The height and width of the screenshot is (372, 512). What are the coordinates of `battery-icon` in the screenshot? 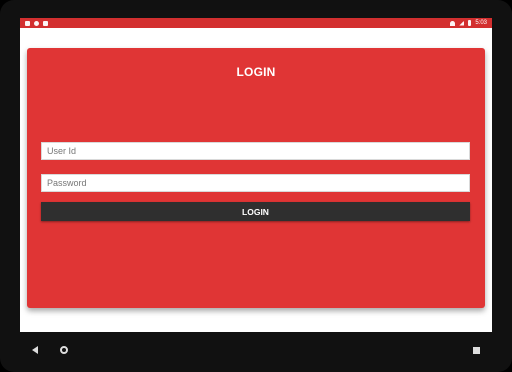 It's located at (470, 23).